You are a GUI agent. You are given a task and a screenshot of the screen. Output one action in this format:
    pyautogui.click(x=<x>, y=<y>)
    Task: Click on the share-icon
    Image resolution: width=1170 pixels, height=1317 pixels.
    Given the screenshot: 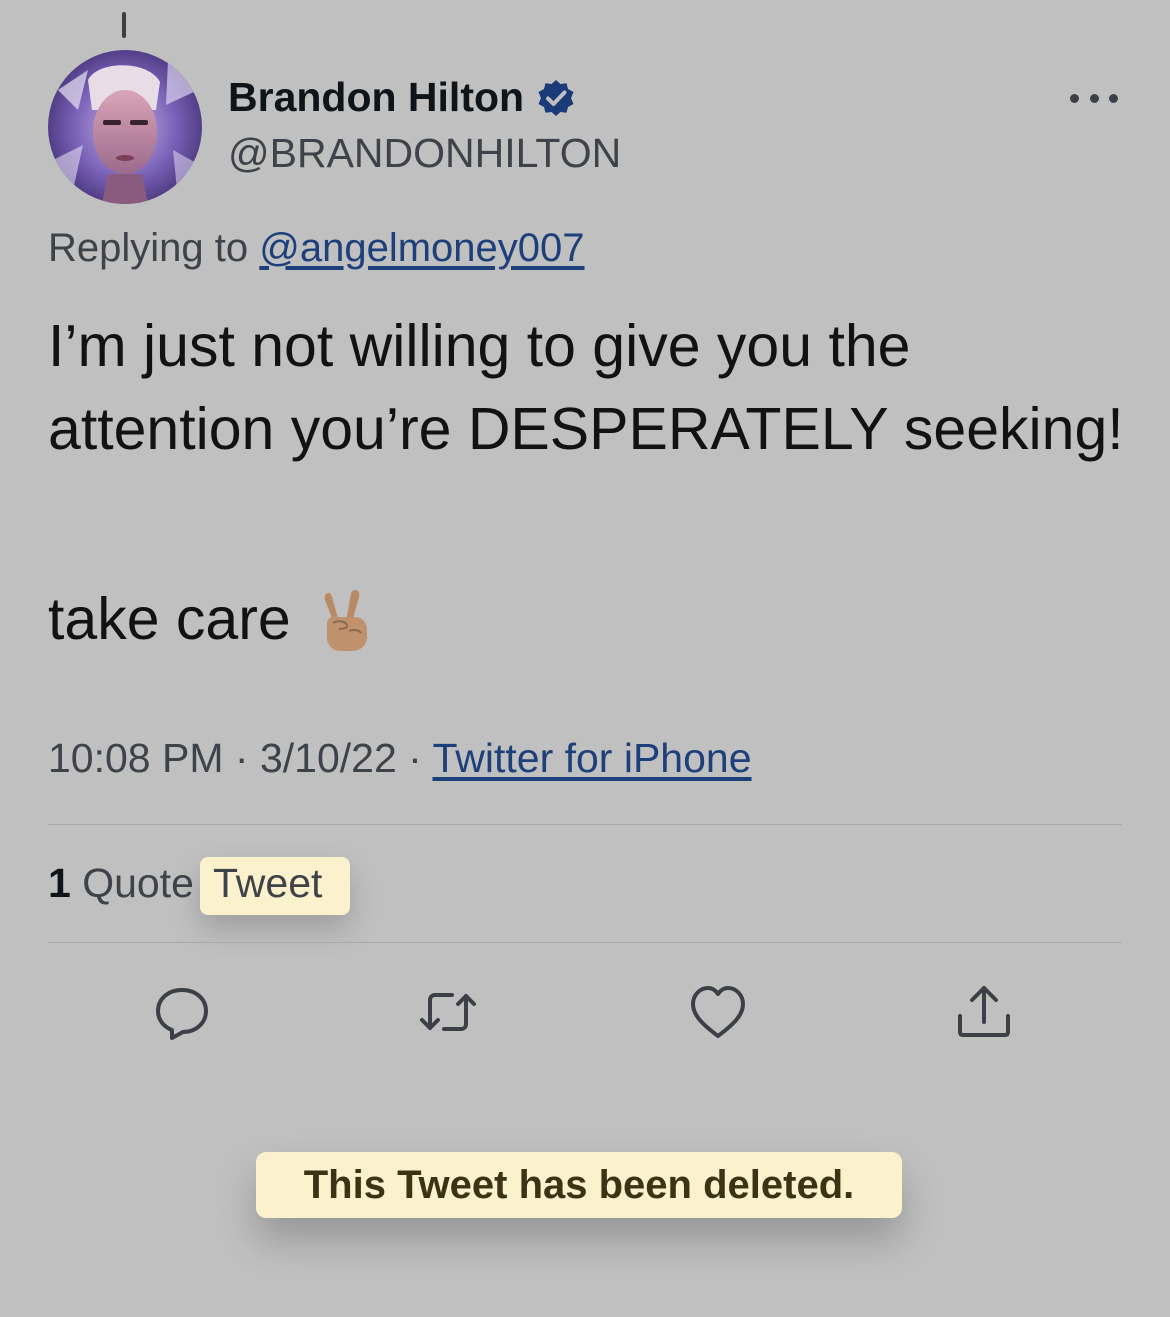 What is the action you would take?
    pyautogui.click(x=984, y=1012)
    